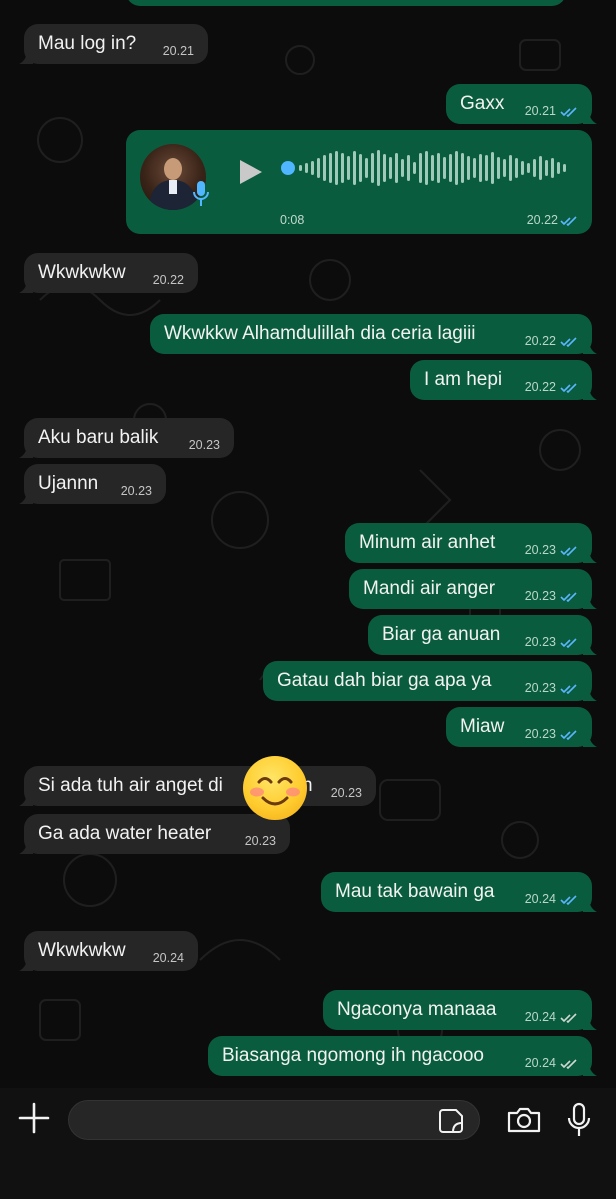 The width and height of the screenshot is (616, 1199). I want to click on outgoing-message: Gaxx 20.21, so click(521, 104).